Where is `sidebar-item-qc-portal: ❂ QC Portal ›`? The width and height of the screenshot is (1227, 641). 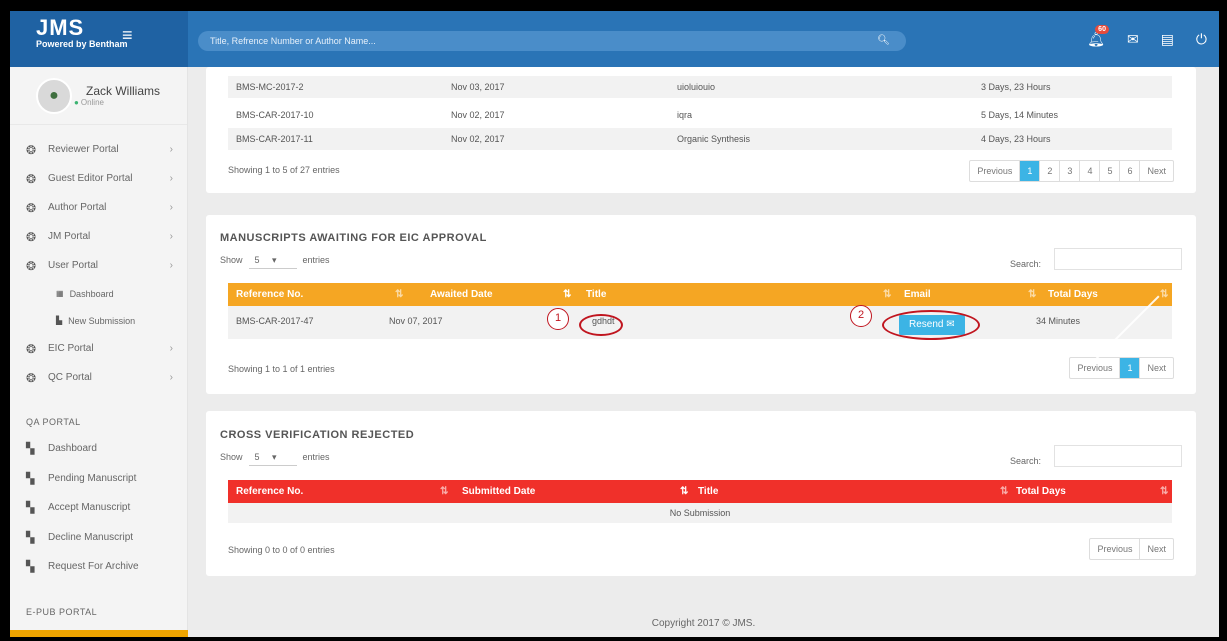 sidebar-item-qc-portal: ❂ QC Portal › is located at coordinates (98, 377).